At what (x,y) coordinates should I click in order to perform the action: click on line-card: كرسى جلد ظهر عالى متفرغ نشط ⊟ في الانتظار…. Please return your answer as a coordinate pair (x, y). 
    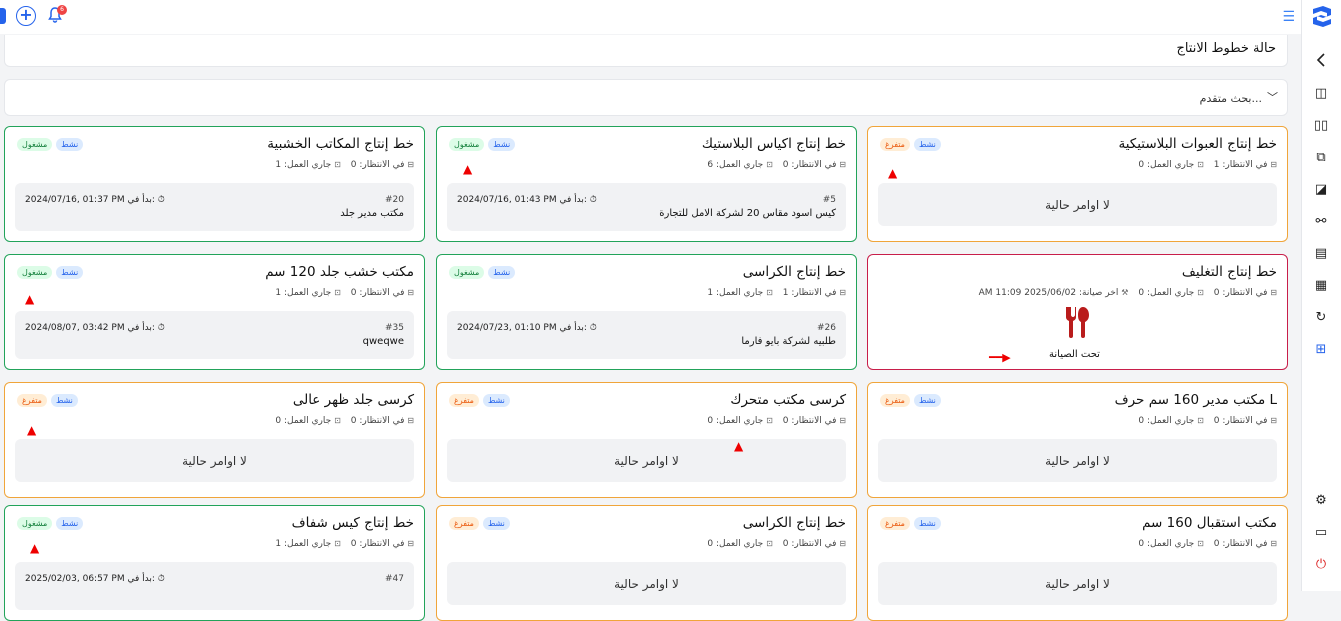
    Looking at the image, I should click on (214, 440).